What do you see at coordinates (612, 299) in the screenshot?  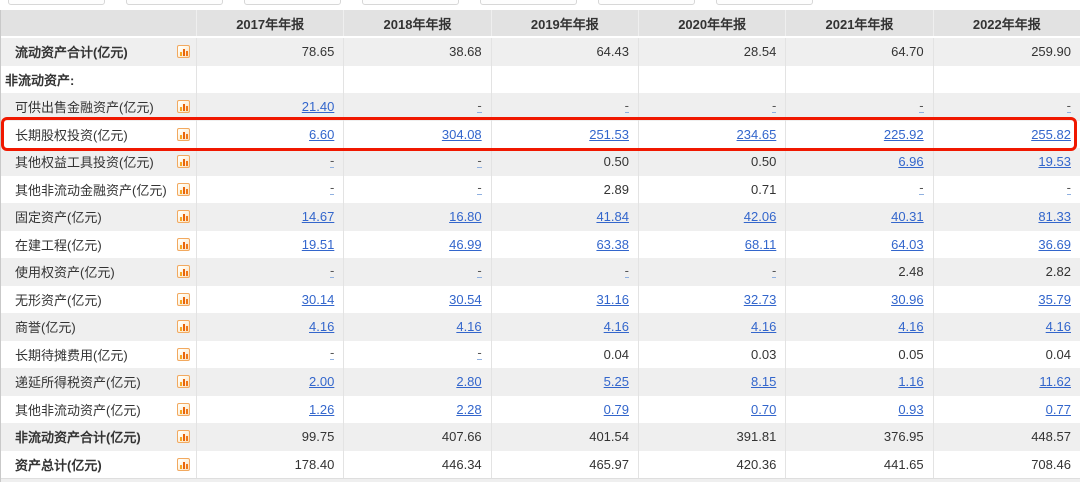 I see `value-link: 31.16` at bounding box center [612, 299].